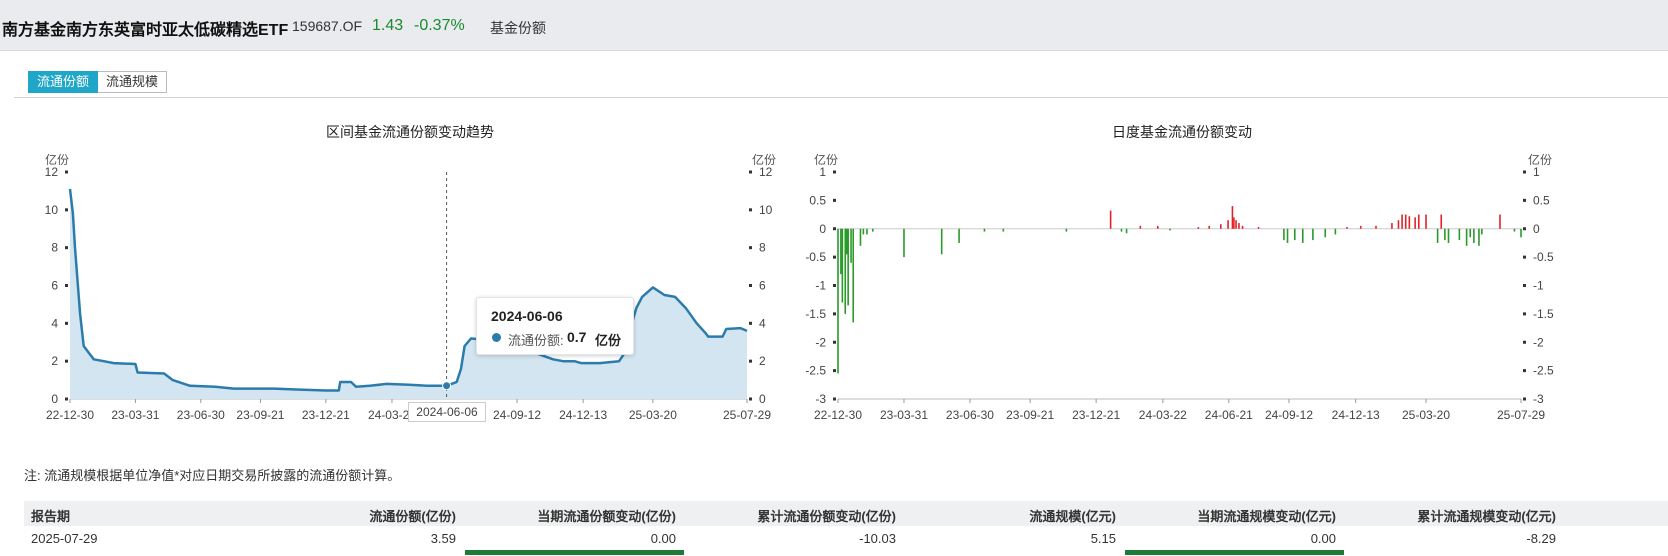 This screenshot has height=556, width=1668. I want to click on table-cell-cum-scale-change: -8.29, so click(1541, 538).